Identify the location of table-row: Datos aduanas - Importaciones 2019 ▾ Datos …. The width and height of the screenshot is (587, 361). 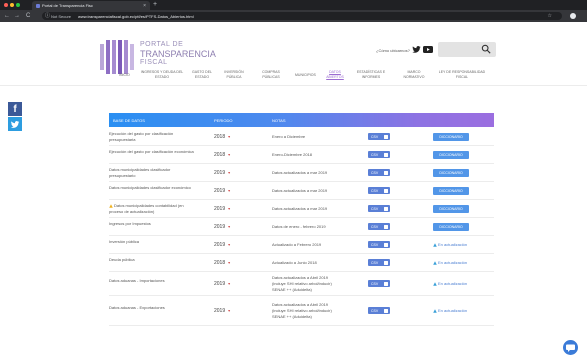
(301, 284).